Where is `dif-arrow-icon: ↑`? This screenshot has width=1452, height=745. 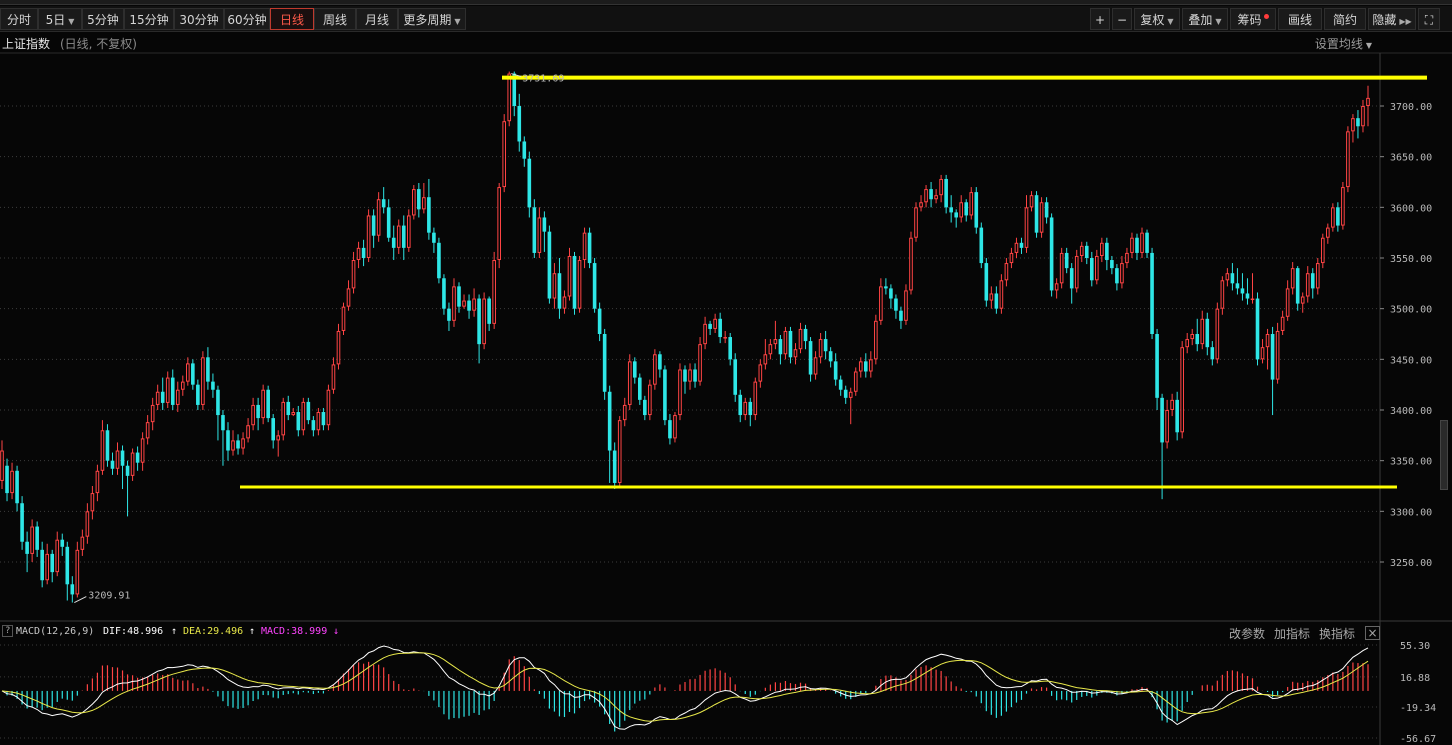
dif-arrow-icon: ↑ is located at coordinates (174, 631).